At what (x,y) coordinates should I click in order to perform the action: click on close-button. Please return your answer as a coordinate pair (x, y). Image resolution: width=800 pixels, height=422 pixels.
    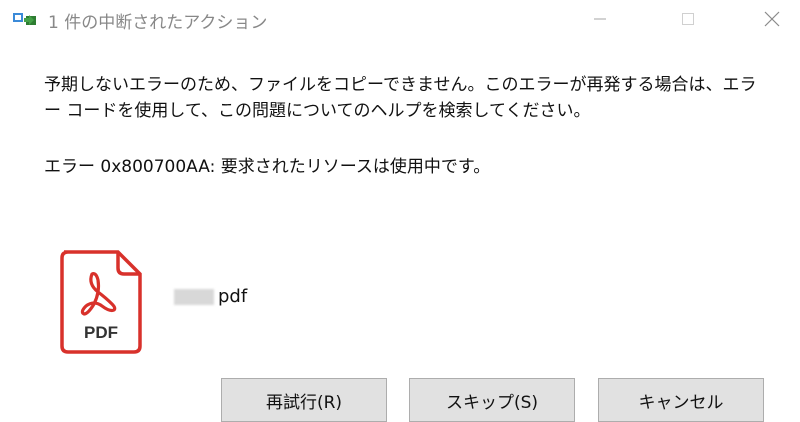
    Looking at the image, I should click on (772, 19).